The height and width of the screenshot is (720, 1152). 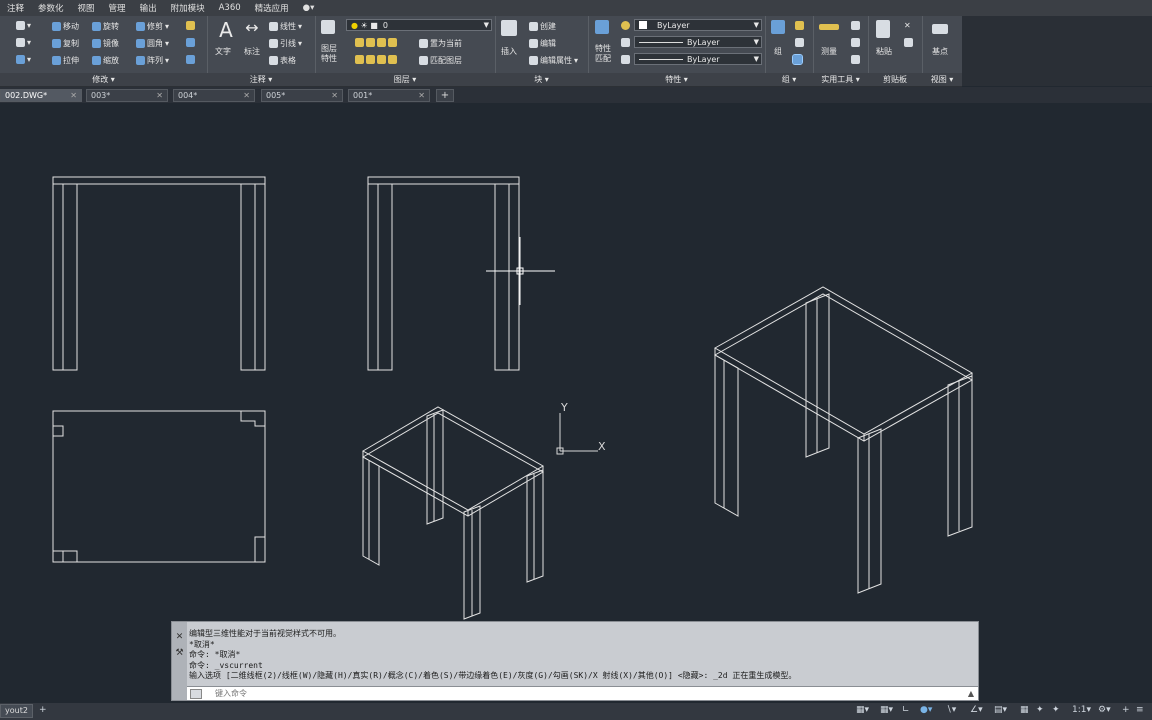 What do you see at coordinates (51, 8) in the screenshot?
I see `menu-parametric: 参数化` at bounding box center [51, 8].